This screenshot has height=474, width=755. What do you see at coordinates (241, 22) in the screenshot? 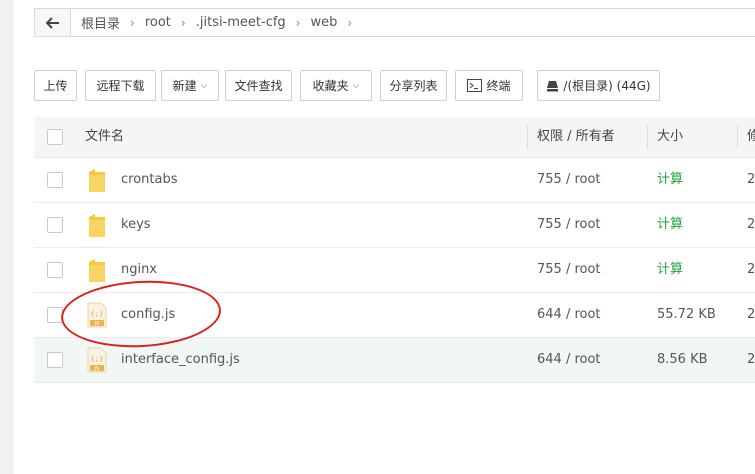
I see `breadcrumb-item-jitsi: .jitsi-meet-cfg` at bounding box center [241, 22].